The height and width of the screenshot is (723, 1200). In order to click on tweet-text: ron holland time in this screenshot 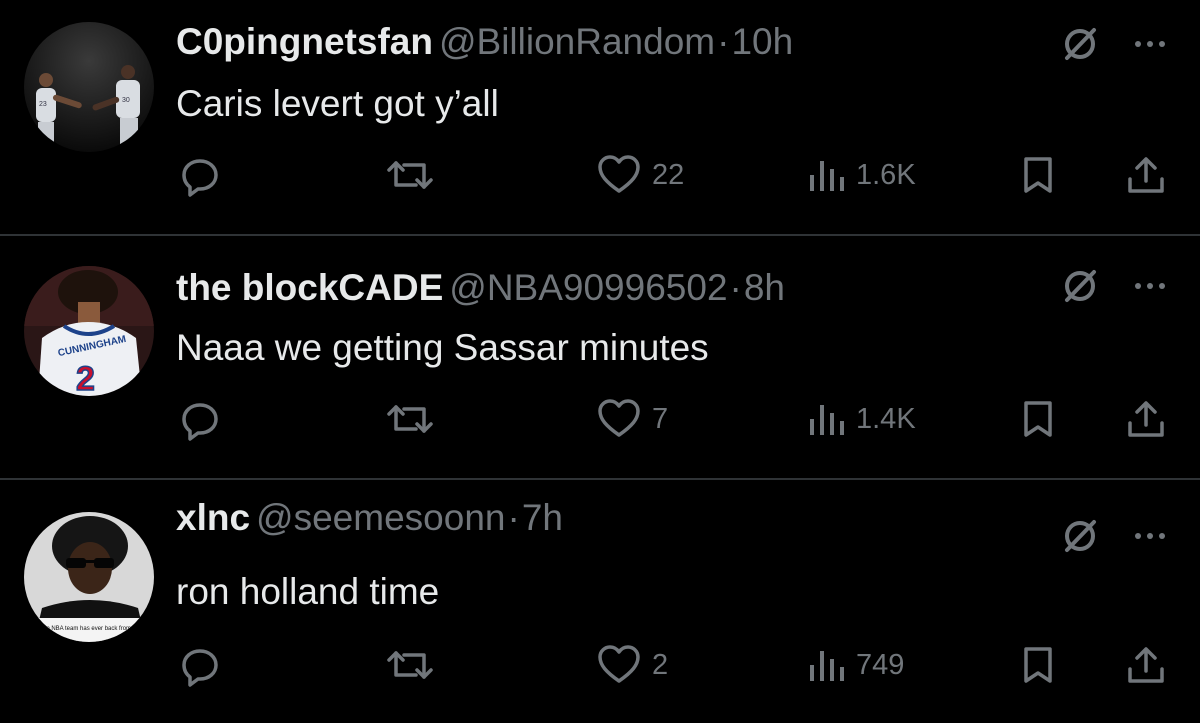, I will do `click(308, 591)`.